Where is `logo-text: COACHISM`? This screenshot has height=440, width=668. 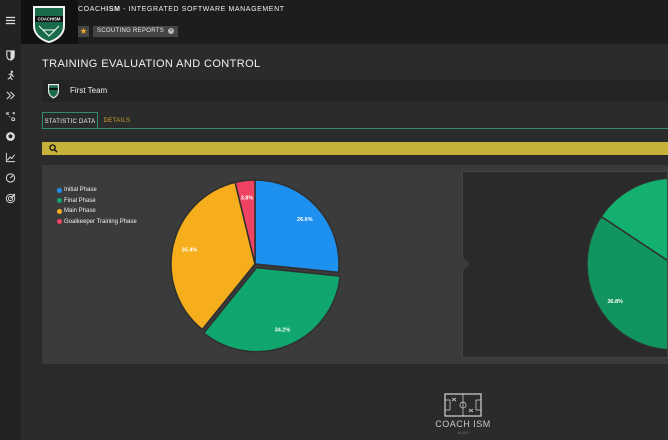 logo-text: COACHISM is located at coordinates (49, 19).